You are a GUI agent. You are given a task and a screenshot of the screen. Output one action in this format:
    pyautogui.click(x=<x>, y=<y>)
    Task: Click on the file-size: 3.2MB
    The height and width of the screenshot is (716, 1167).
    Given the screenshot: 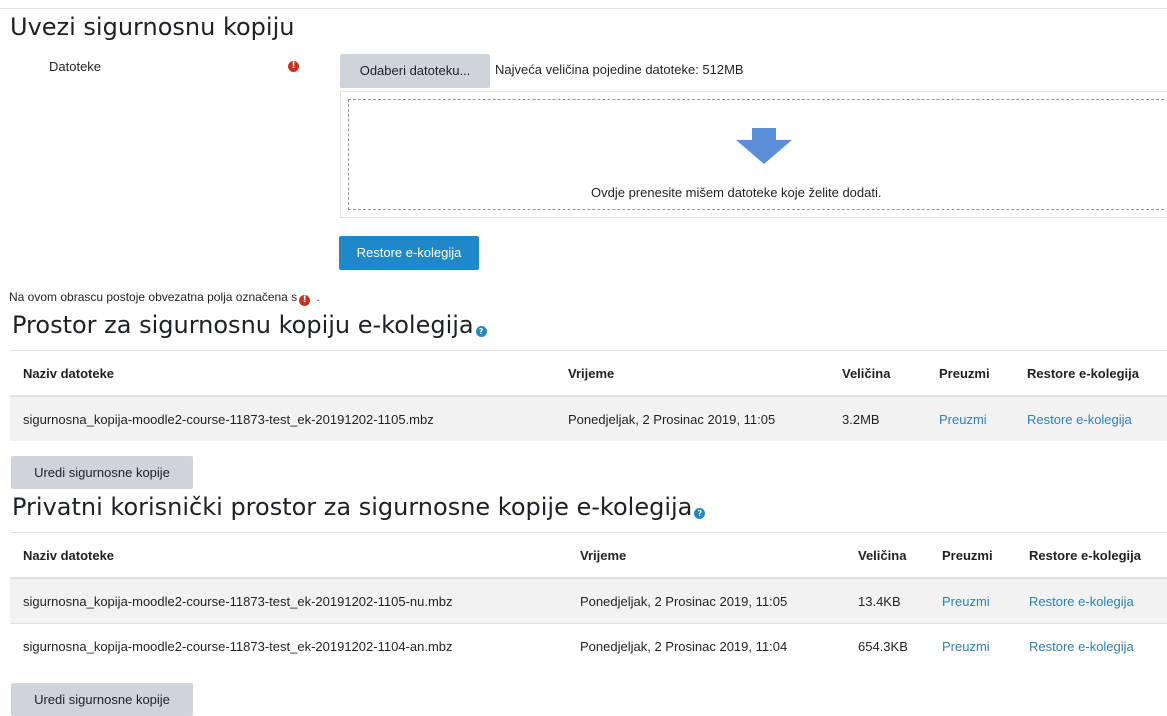 What is the action you would take?
    pyautogui.click(x=877, y=418)
    